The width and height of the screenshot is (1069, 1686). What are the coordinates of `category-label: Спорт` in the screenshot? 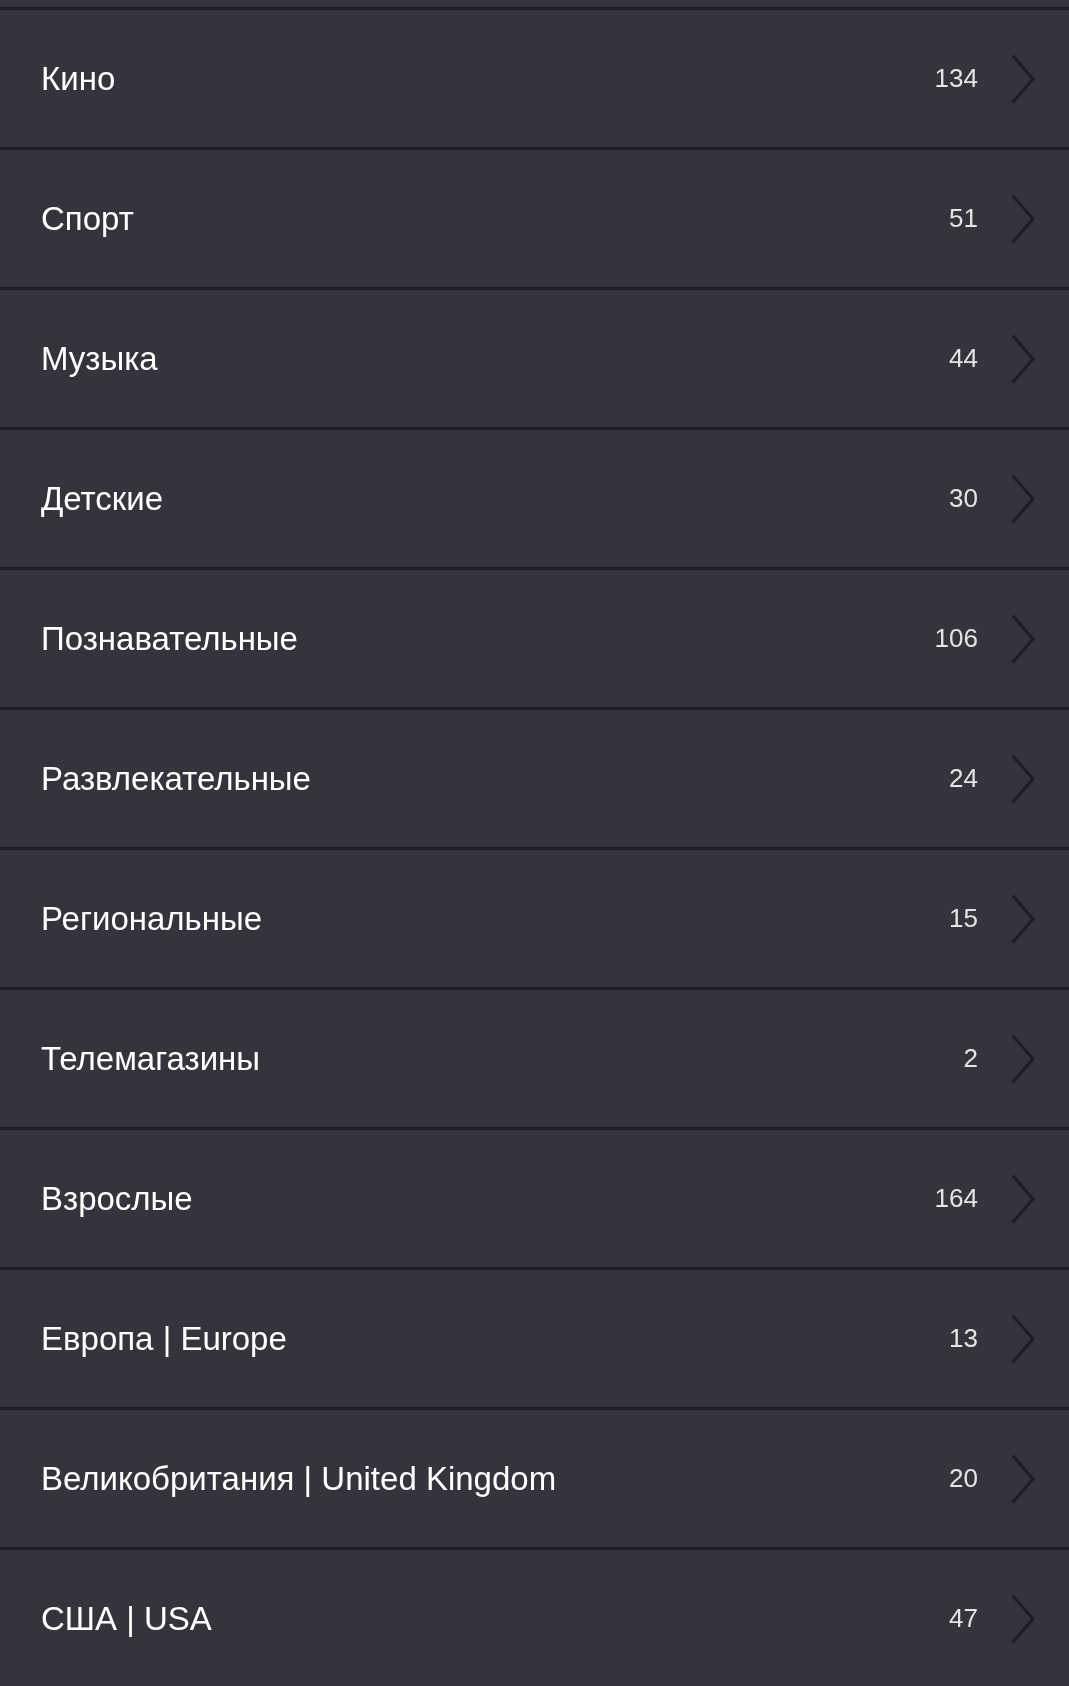 It's located at (88, 218).